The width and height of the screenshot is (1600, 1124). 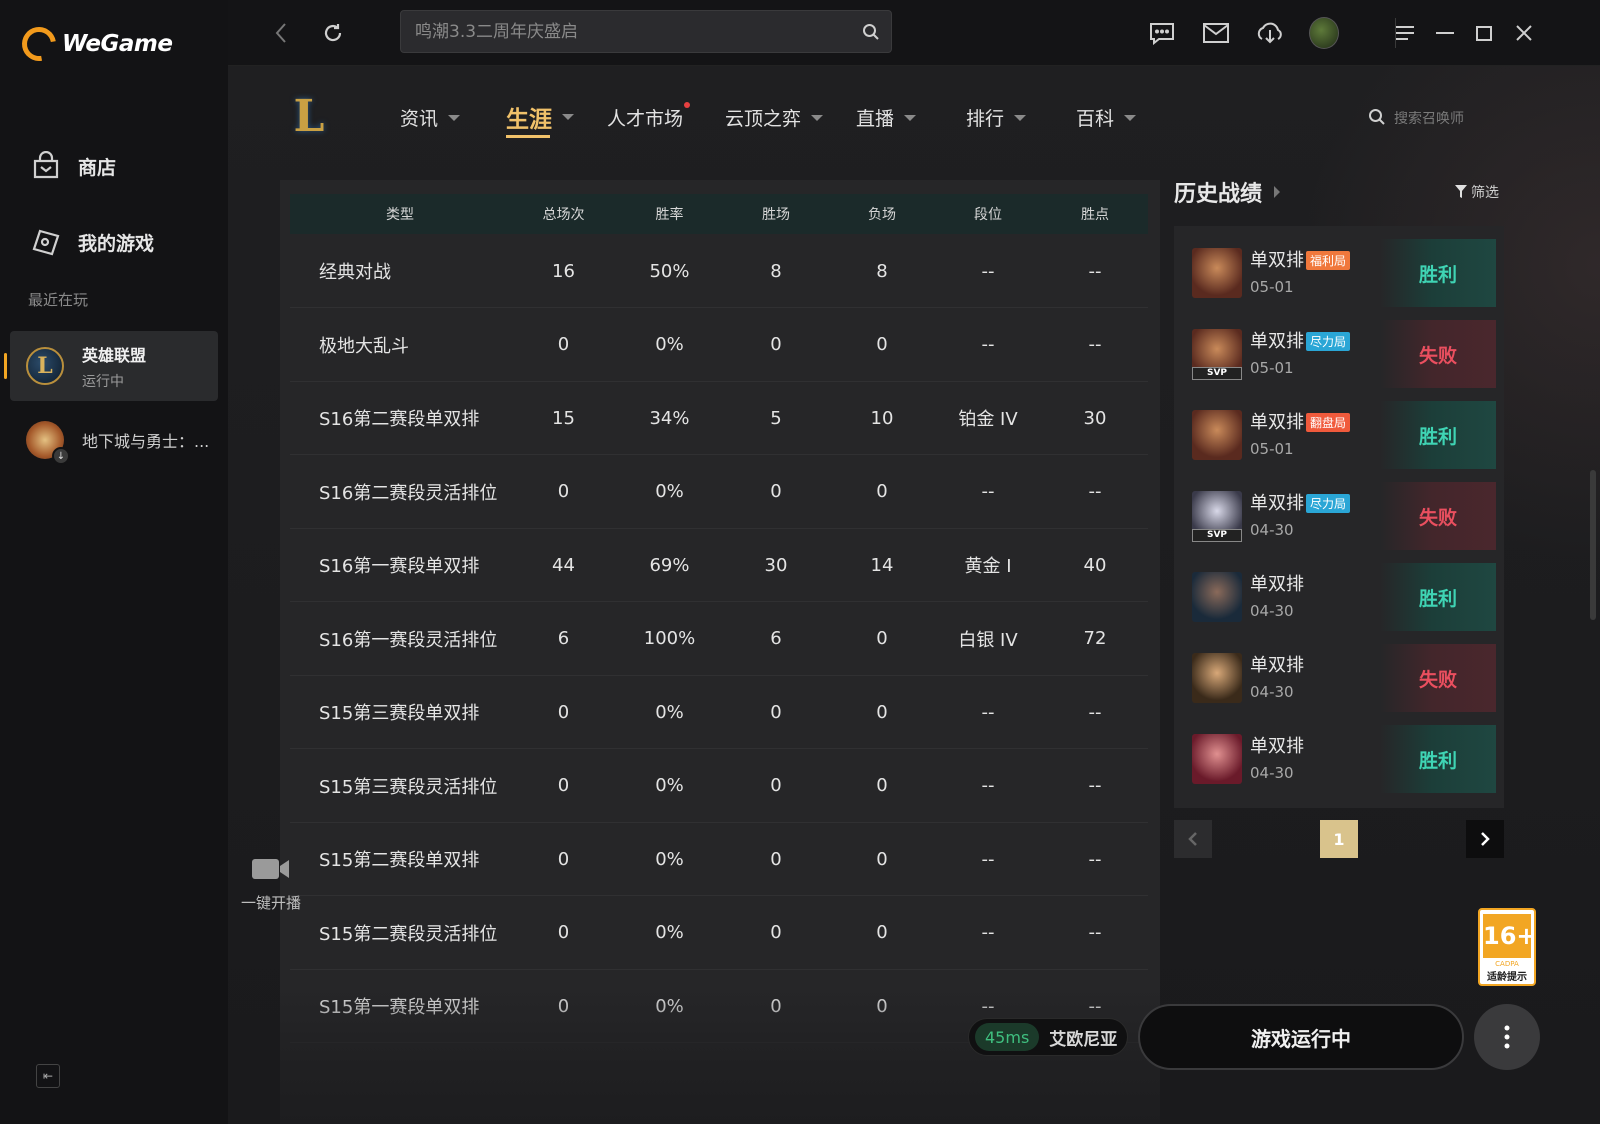 I want to click on menu-icon, so click(x=1405, y=33).